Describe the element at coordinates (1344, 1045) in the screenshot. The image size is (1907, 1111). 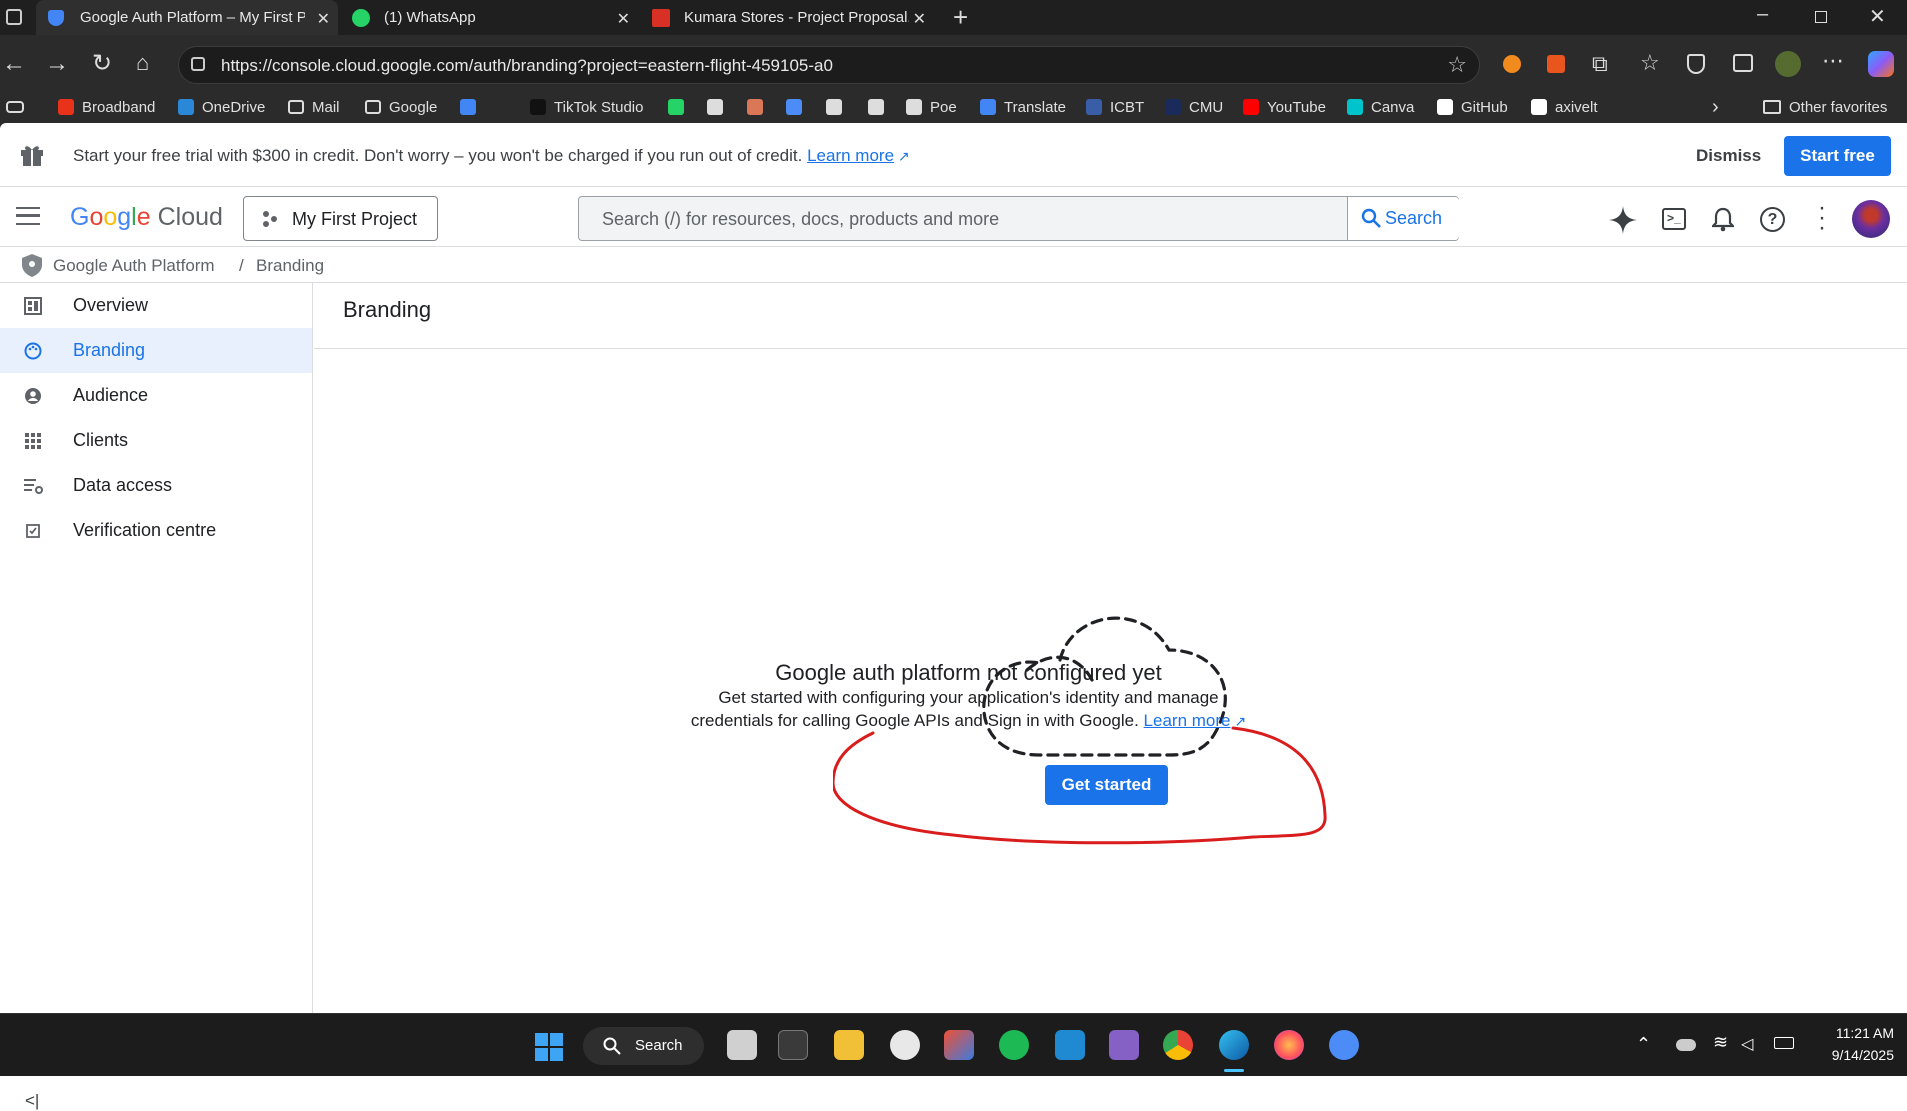
I see `sync-app-icon` at that location.